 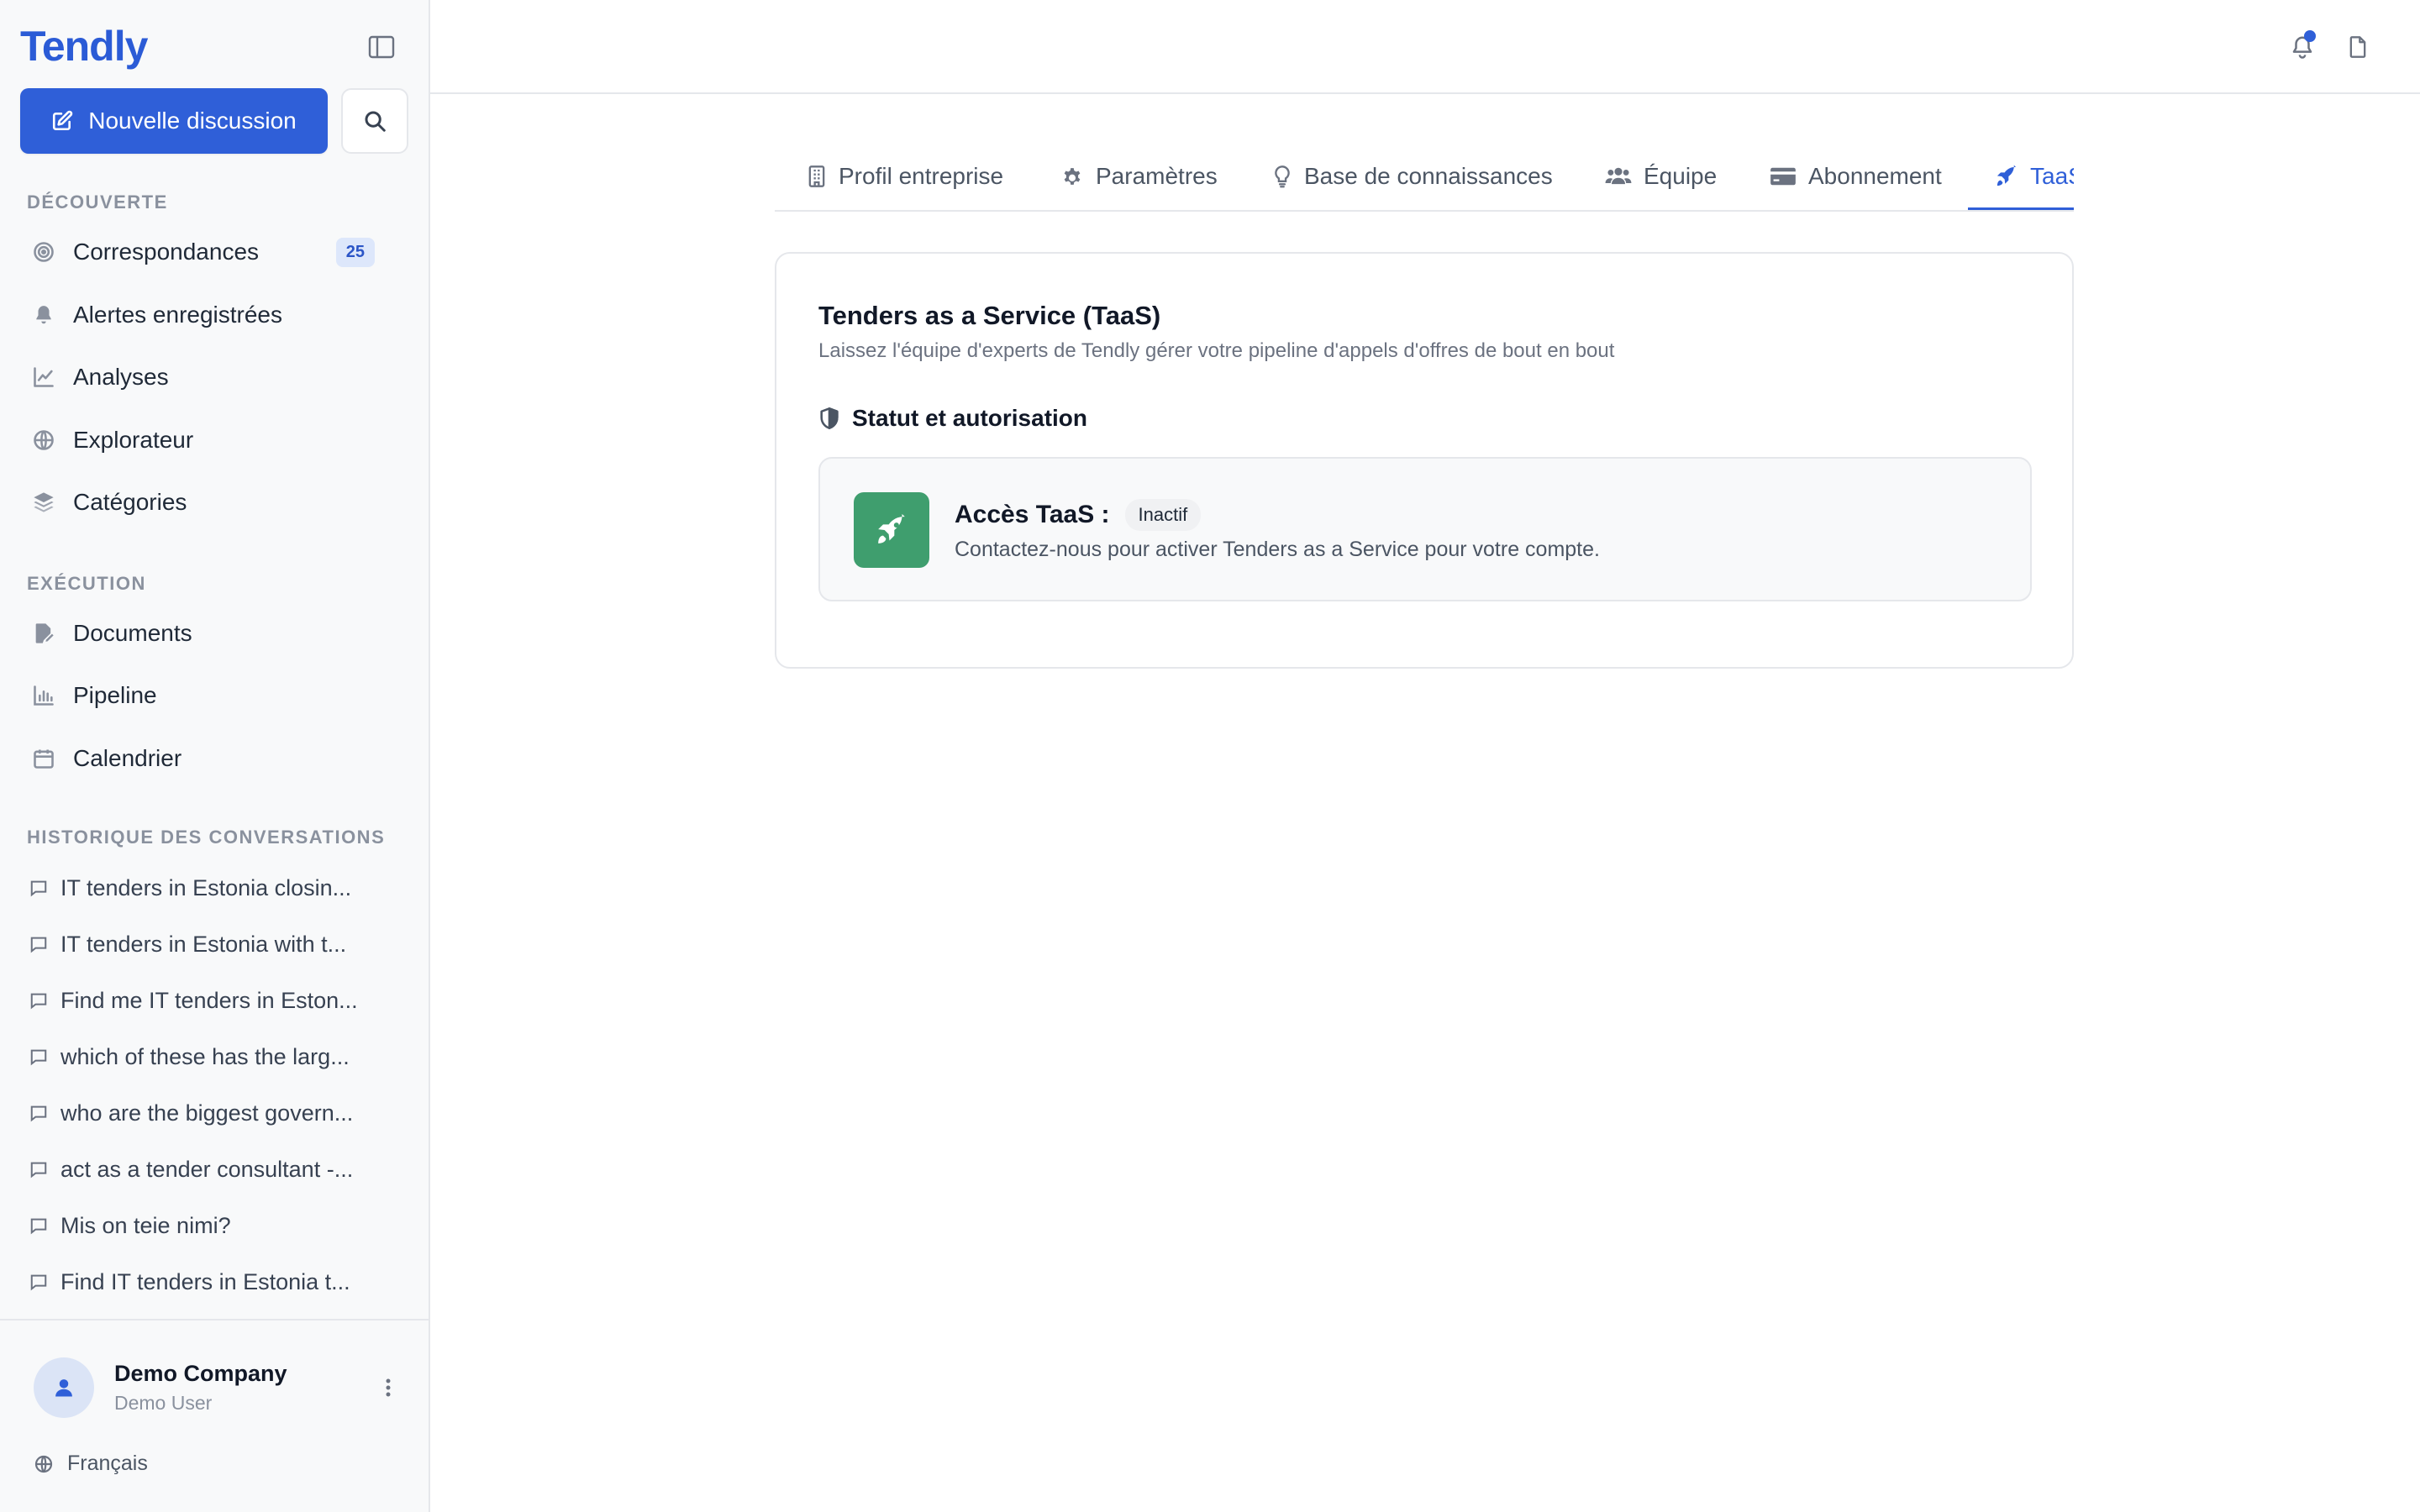 What do you see at coordinates (1157, 176) in the screenshot?
I see `tab-label: Paramètres` at bounding box center [1157, 176].